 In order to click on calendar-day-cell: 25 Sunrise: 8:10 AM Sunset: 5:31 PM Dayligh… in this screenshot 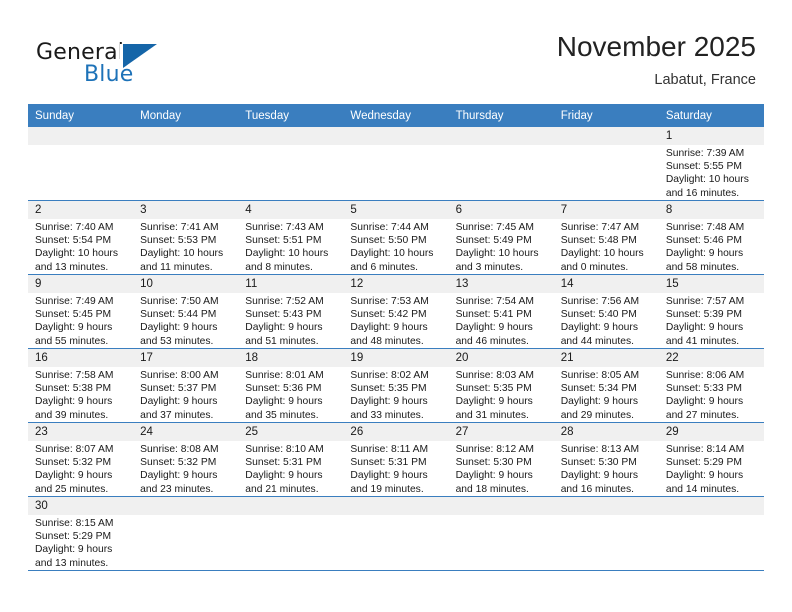, I will do `click(291, 459)`.